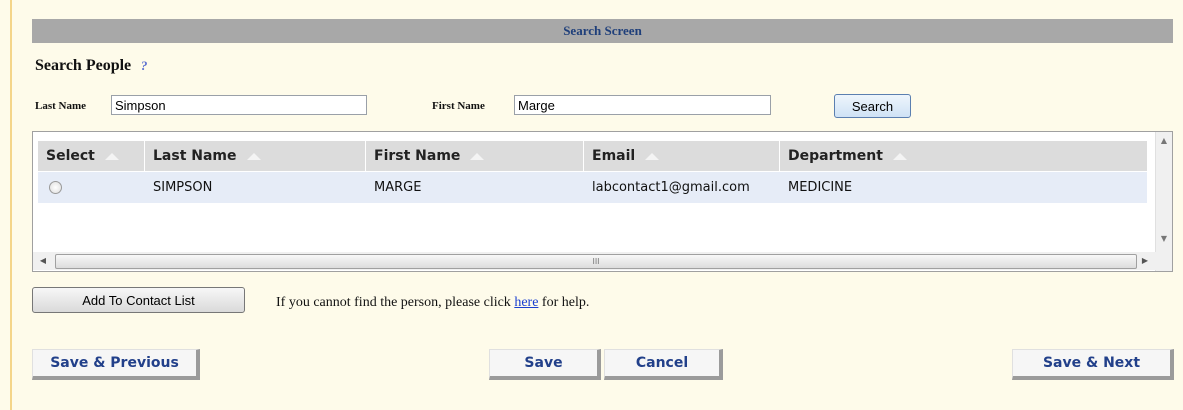  I want to click on scroll-down-arrow-icon: ▼, so click(1164, 239).